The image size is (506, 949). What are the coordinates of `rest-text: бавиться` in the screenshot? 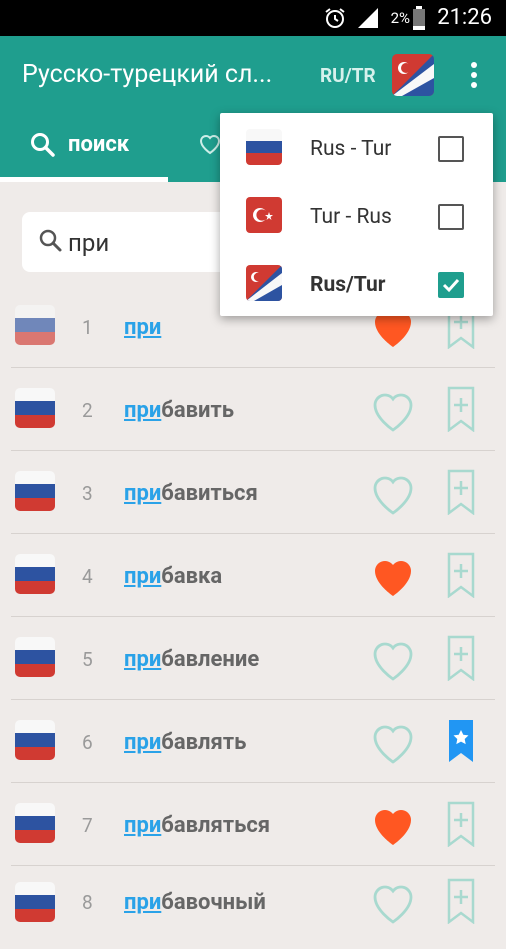 It's located at (209, 493).